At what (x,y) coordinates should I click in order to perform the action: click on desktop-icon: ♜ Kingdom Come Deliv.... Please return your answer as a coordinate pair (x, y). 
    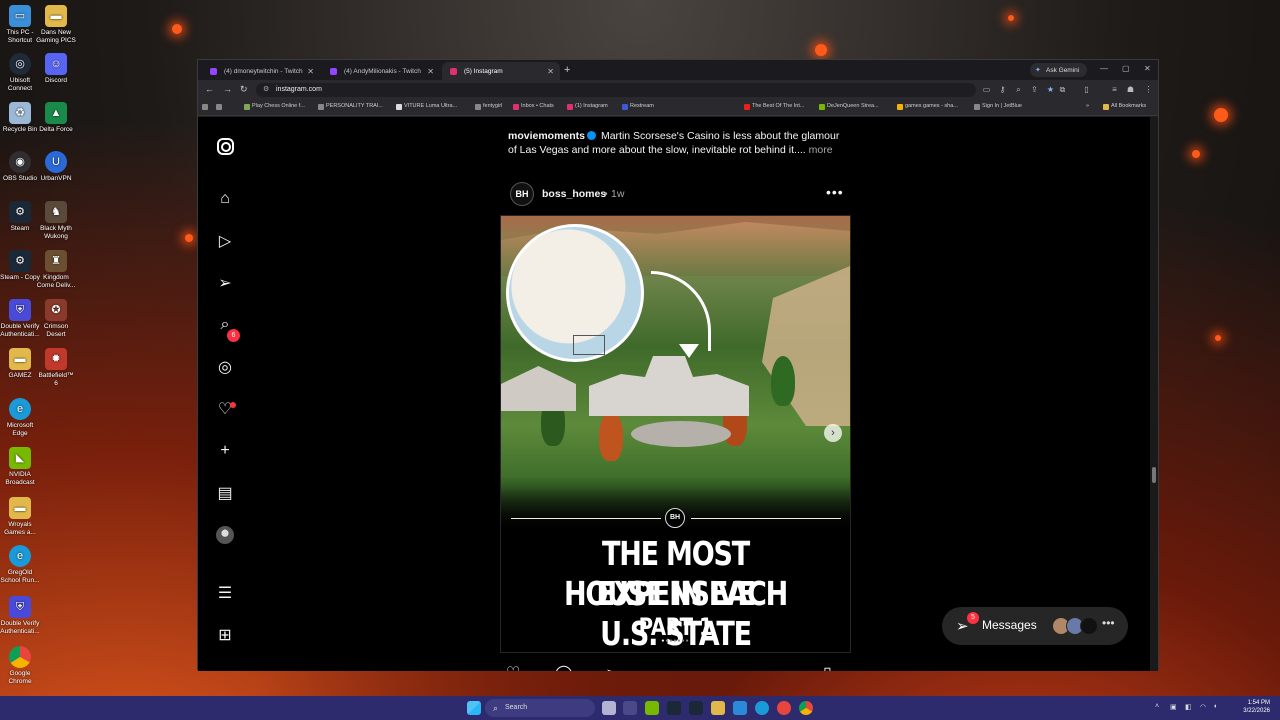
    Looking at the image, I should click on (56, 270).